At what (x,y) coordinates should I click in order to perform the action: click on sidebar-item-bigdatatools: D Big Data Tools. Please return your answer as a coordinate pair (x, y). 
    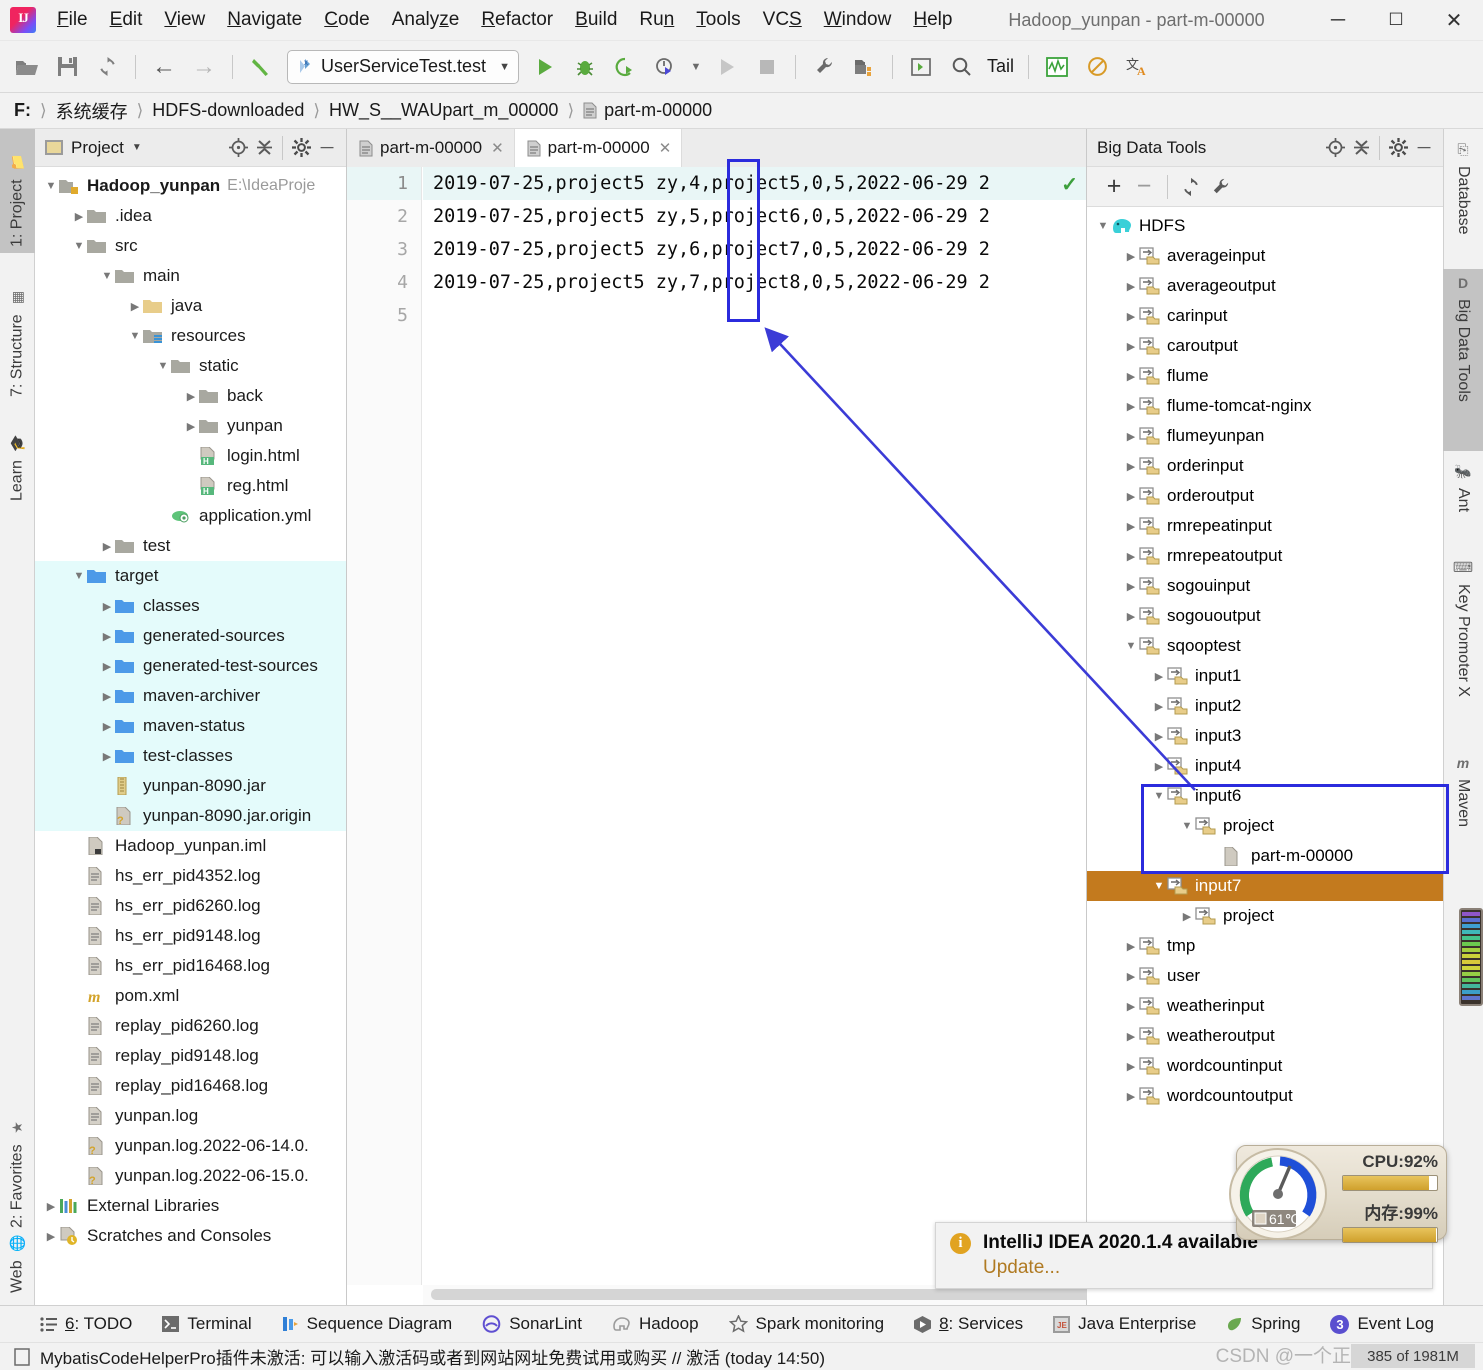
    Looking at the image, I should click on (1463, 360).